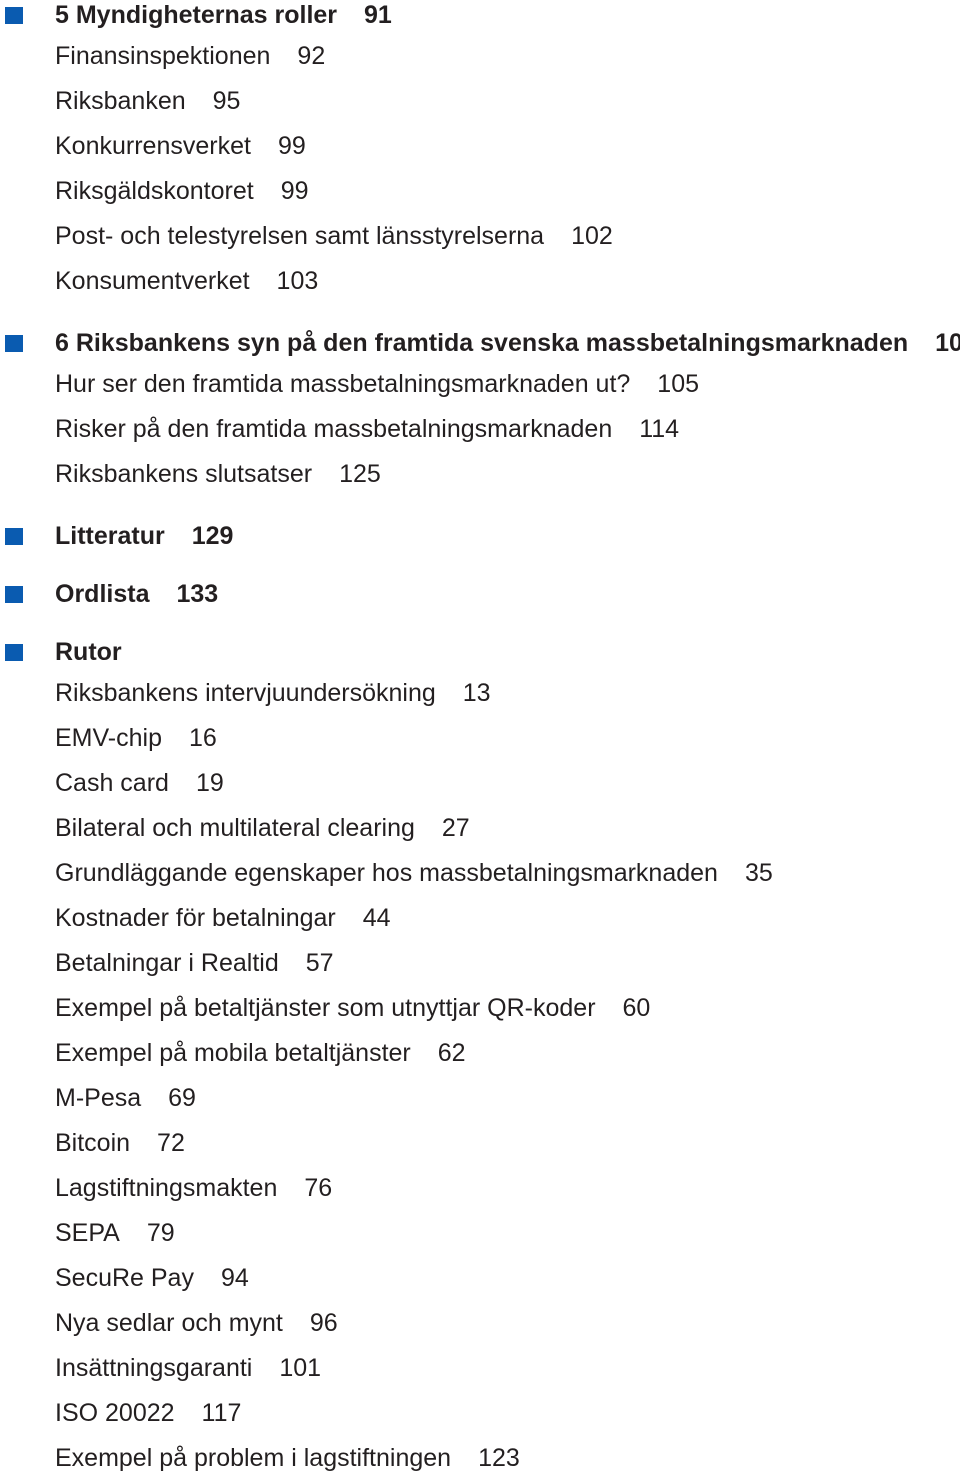 The width and height of the screenshot is (960, 1477). Describe the element at coordinates (245, 693) in the screenshot. I see `entry-title: Riksbankens intervjuundersökning` at that location.